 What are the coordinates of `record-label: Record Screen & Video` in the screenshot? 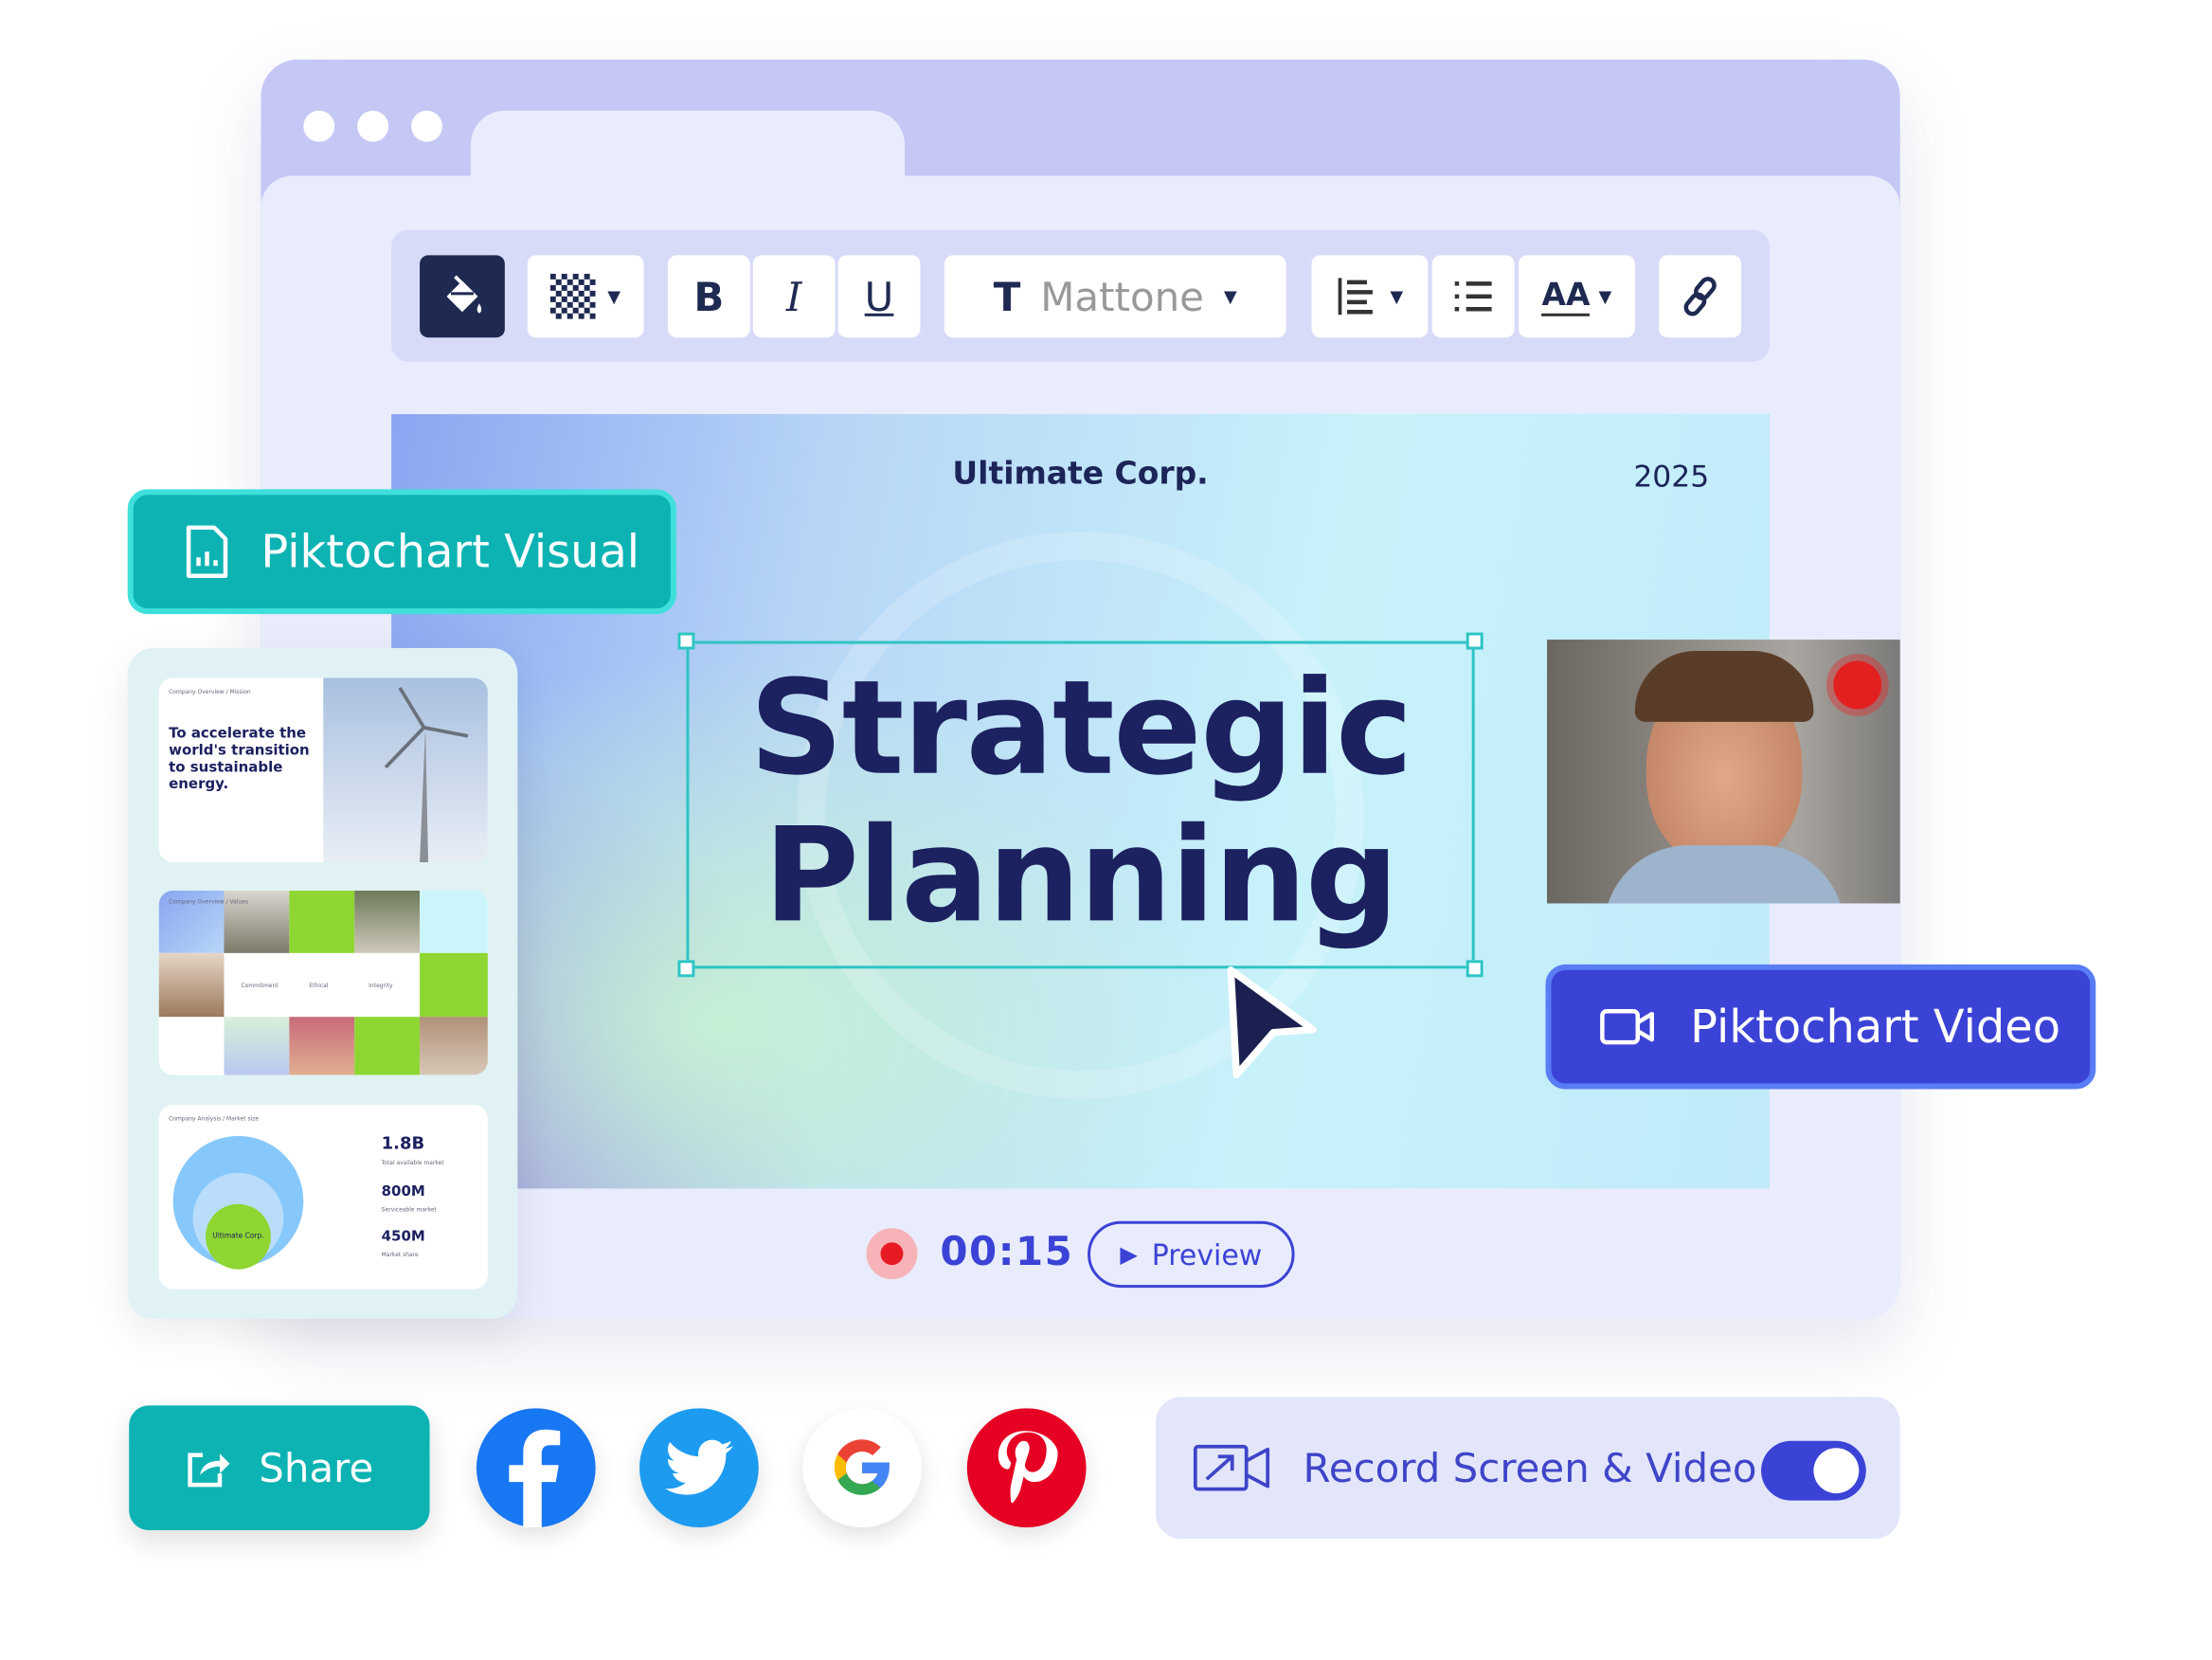 It's located at (1530, 1467).